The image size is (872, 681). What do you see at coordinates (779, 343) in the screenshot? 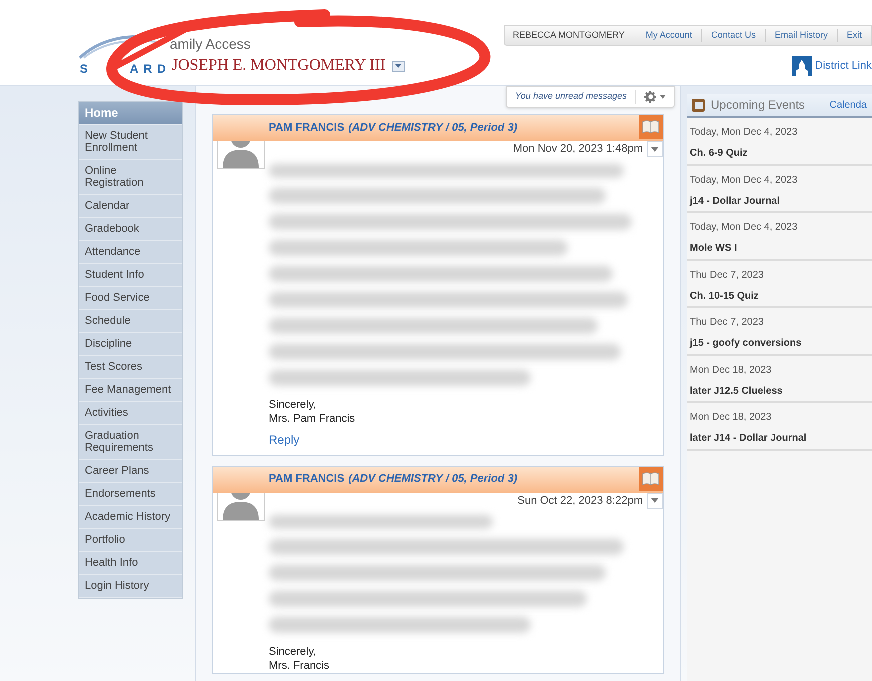
I see `event-title: j15 - goofy conversions` at bounding box center [779, 343].